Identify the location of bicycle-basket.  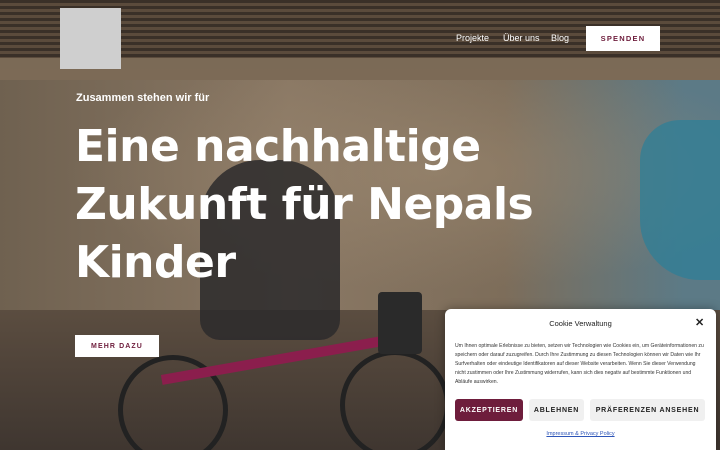
(400, 323).